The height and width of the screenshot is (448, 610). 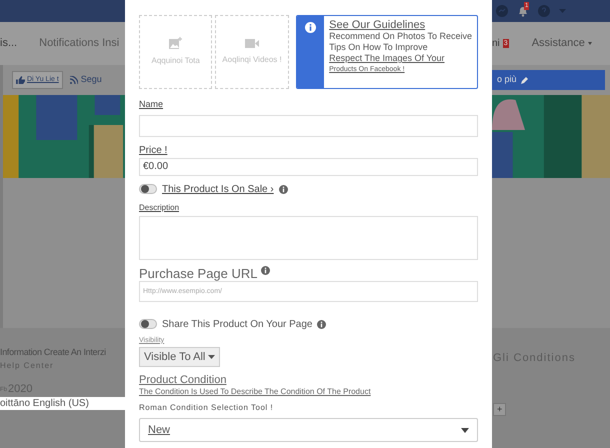 I want to click on thumbs-up-icon, so click(x=20, y=80).